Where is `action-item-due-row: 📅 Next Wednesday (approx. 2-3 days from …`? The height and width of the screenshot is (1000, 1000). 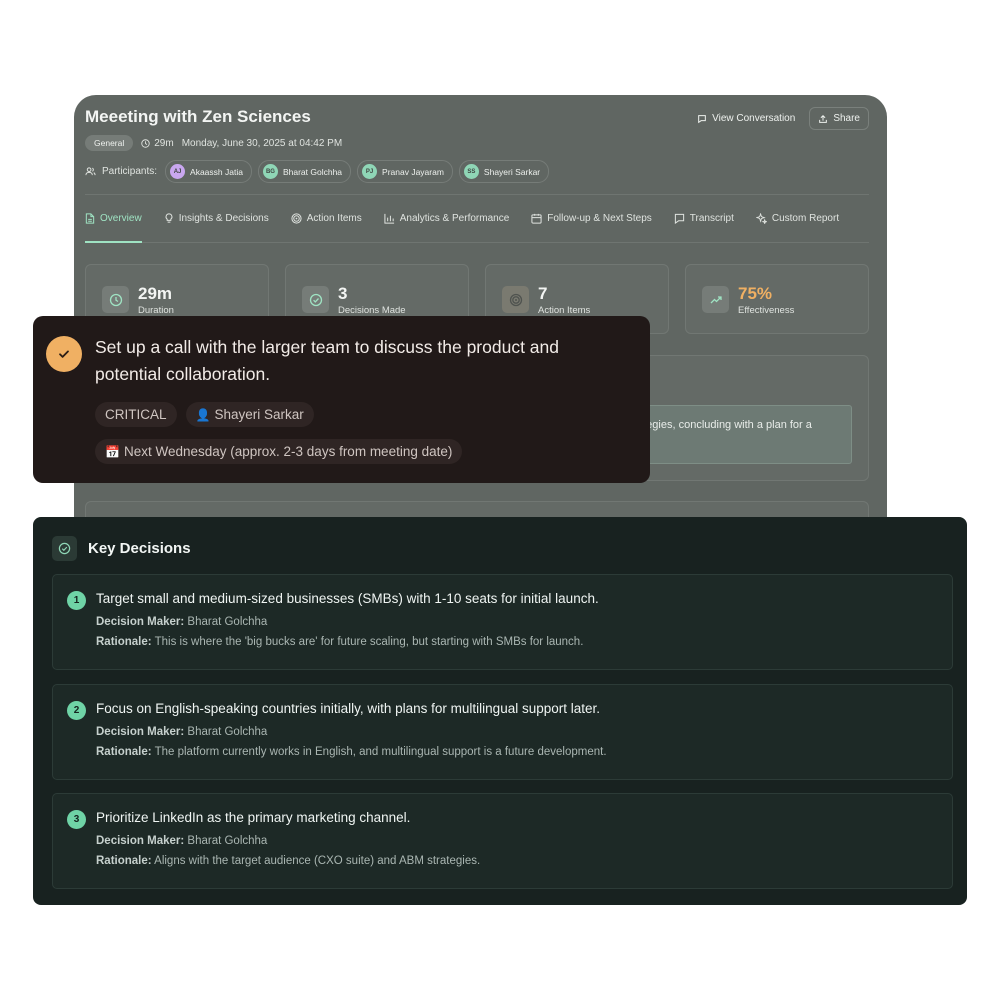 action-item-due-row: 📅 Next Wednesday (approx. 2-3 days from … is located at coordinates (279, 451).